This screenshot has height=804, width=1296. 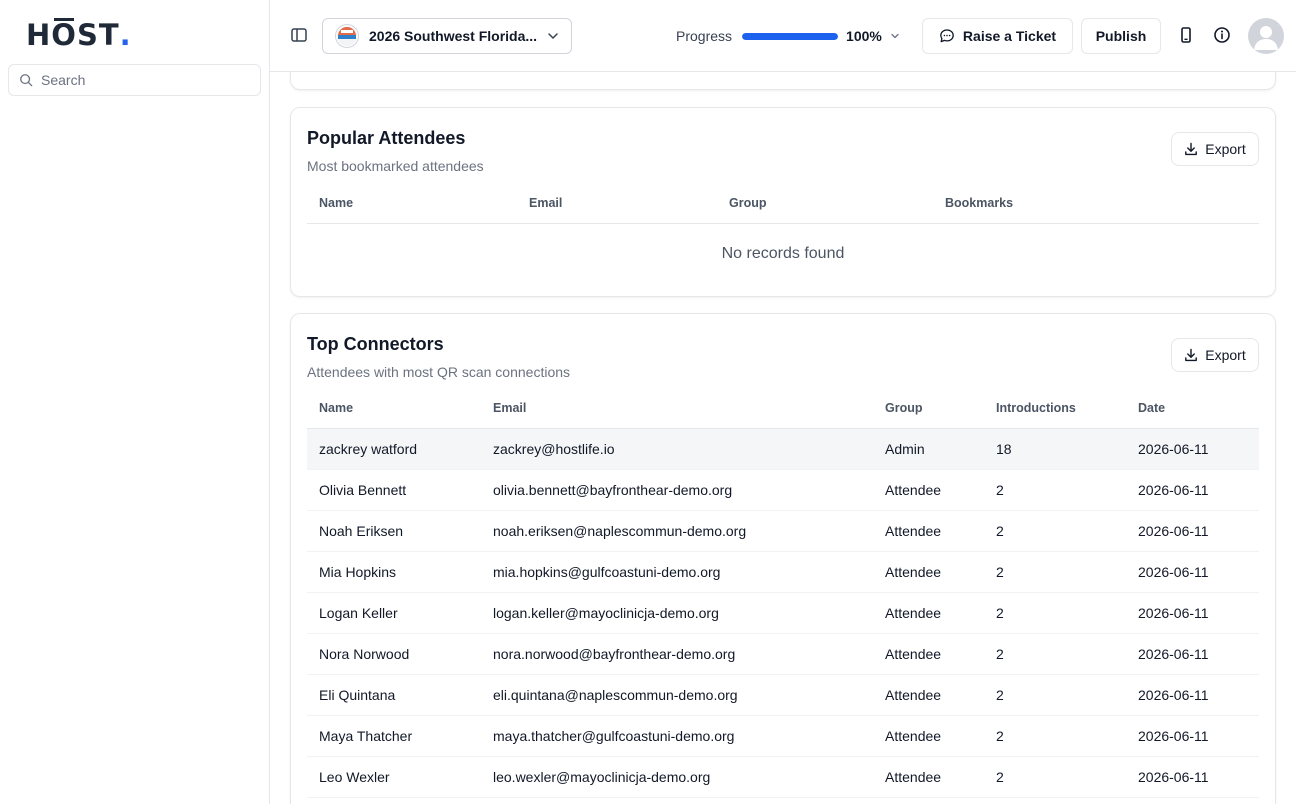 I want to click on card-subtitle: Most bookmarked attendees, so click(x=395, y=166).